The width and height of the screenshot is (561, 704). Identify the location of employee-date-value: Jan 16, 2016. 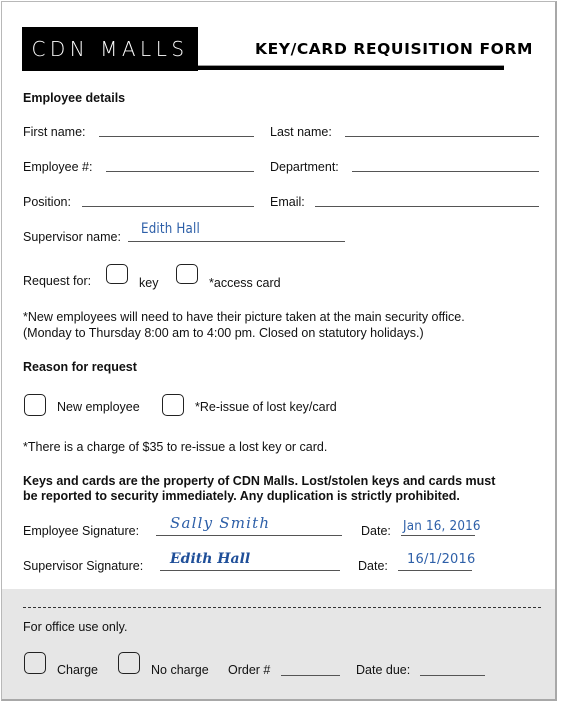
(442, 526).